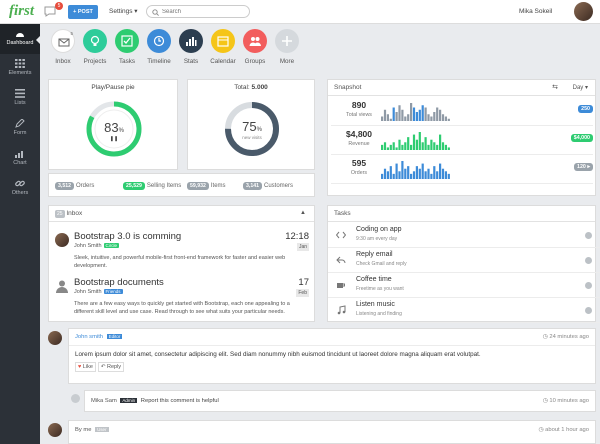 This screenshot has width=600, height=444. What do you see at coordinates (114, 367) in the screenshot?
I see `reply-label: Reply` at bounding box center [114, 367].